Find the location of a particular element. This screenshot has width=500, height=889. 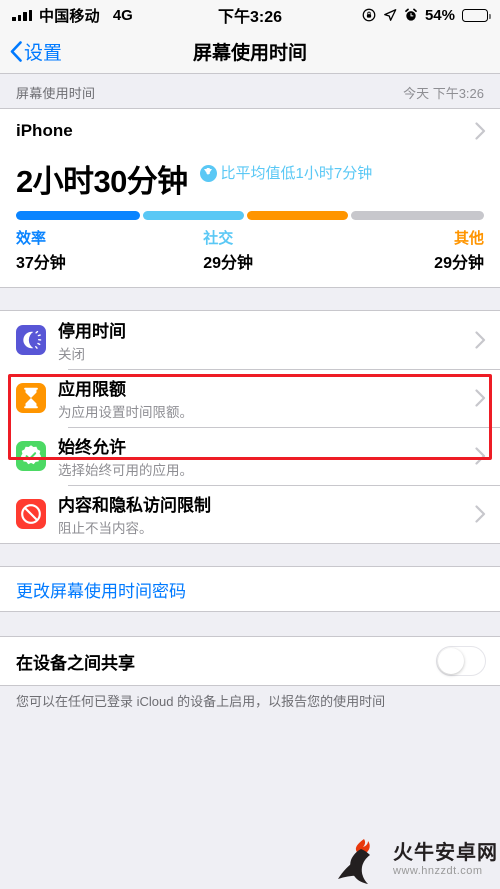

settings-row-subtitle: 选择始终可用的应用。 is located at coordinates (125, 470).